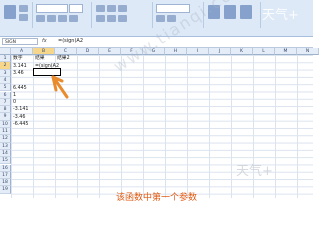 The width and height of the screenshot is (320, 240). Describe the element at coordinates (5, 80) in the screenshot. I see `row-header-4: 4` at that location.